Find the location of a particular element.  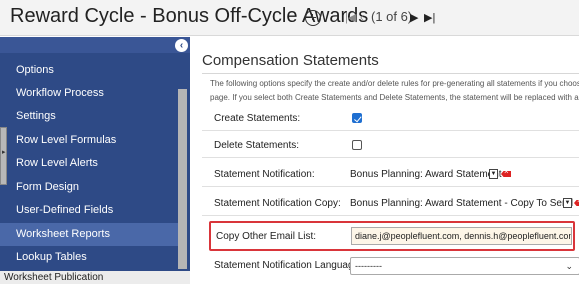

sidebar-item-row-level-formulas: Row Level Formulas is located at coordinates (89, 140).